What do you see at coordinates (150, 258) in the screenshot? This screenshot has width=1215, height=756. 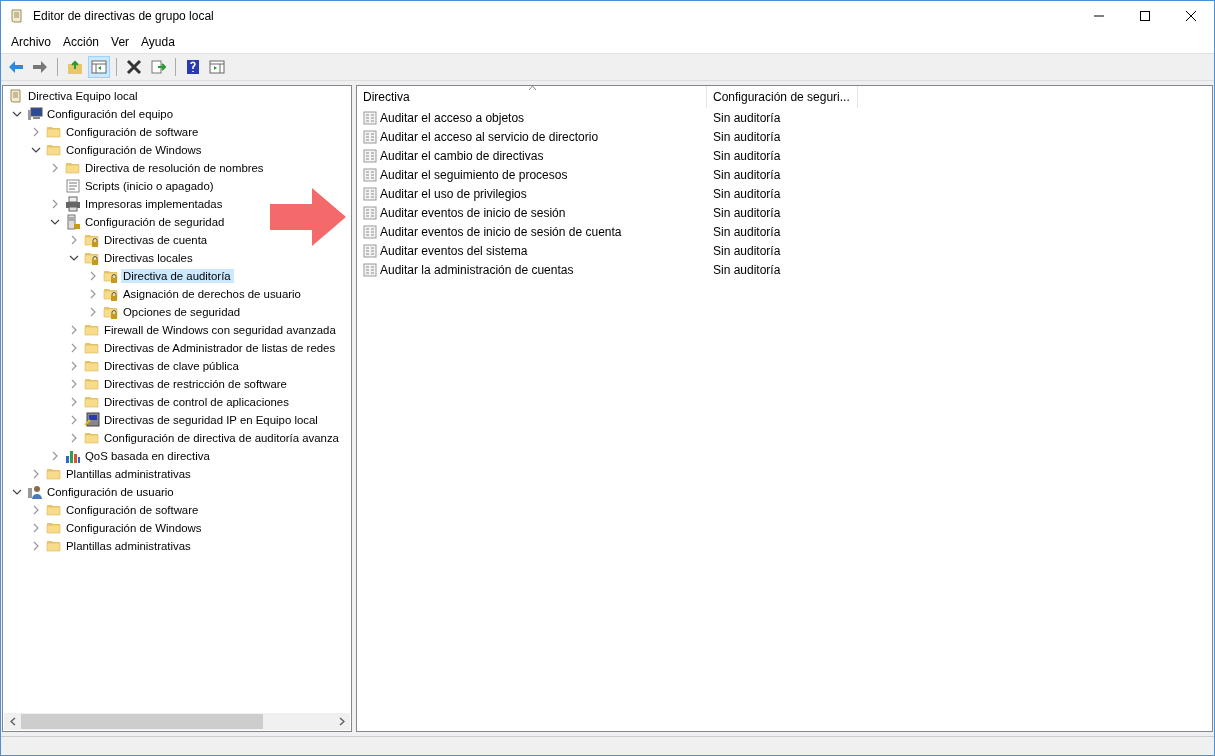 I see `tree-item: Directivas locales` at bounding box center [150, 258].